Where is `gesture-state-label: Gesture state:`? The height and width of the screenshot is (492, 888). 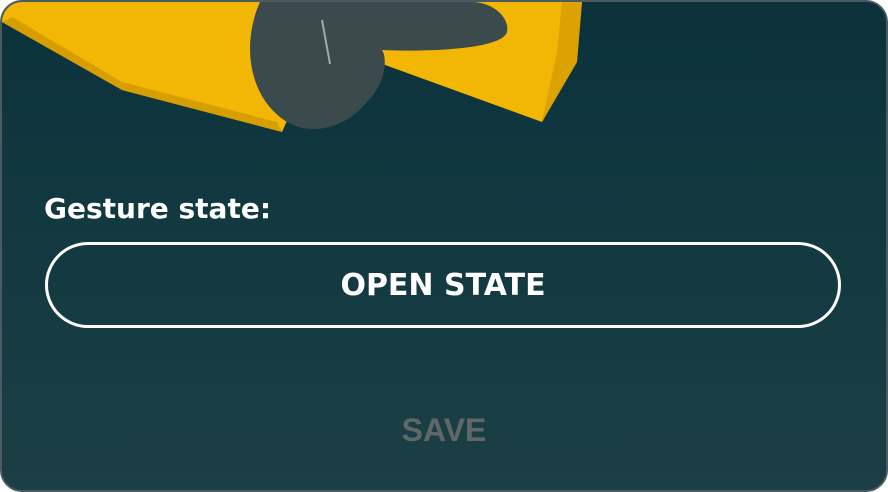
gesture-state-label: Gesture state: is located at coordinates (158, 208).